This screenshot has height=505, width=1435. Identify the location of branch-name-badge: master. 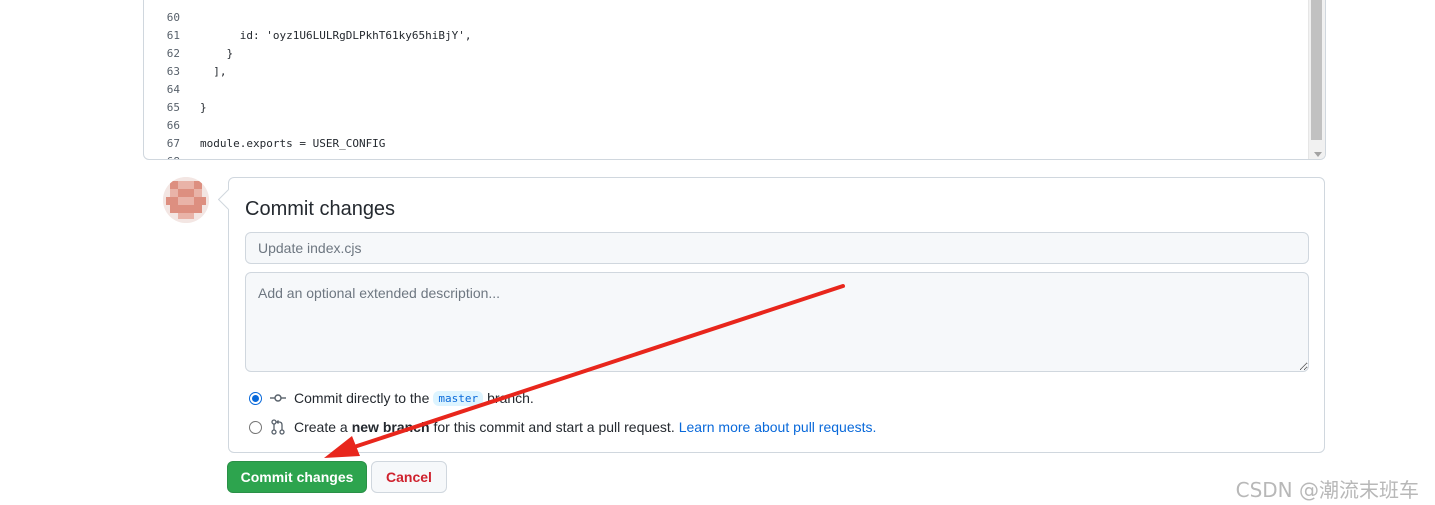
(458, 398).